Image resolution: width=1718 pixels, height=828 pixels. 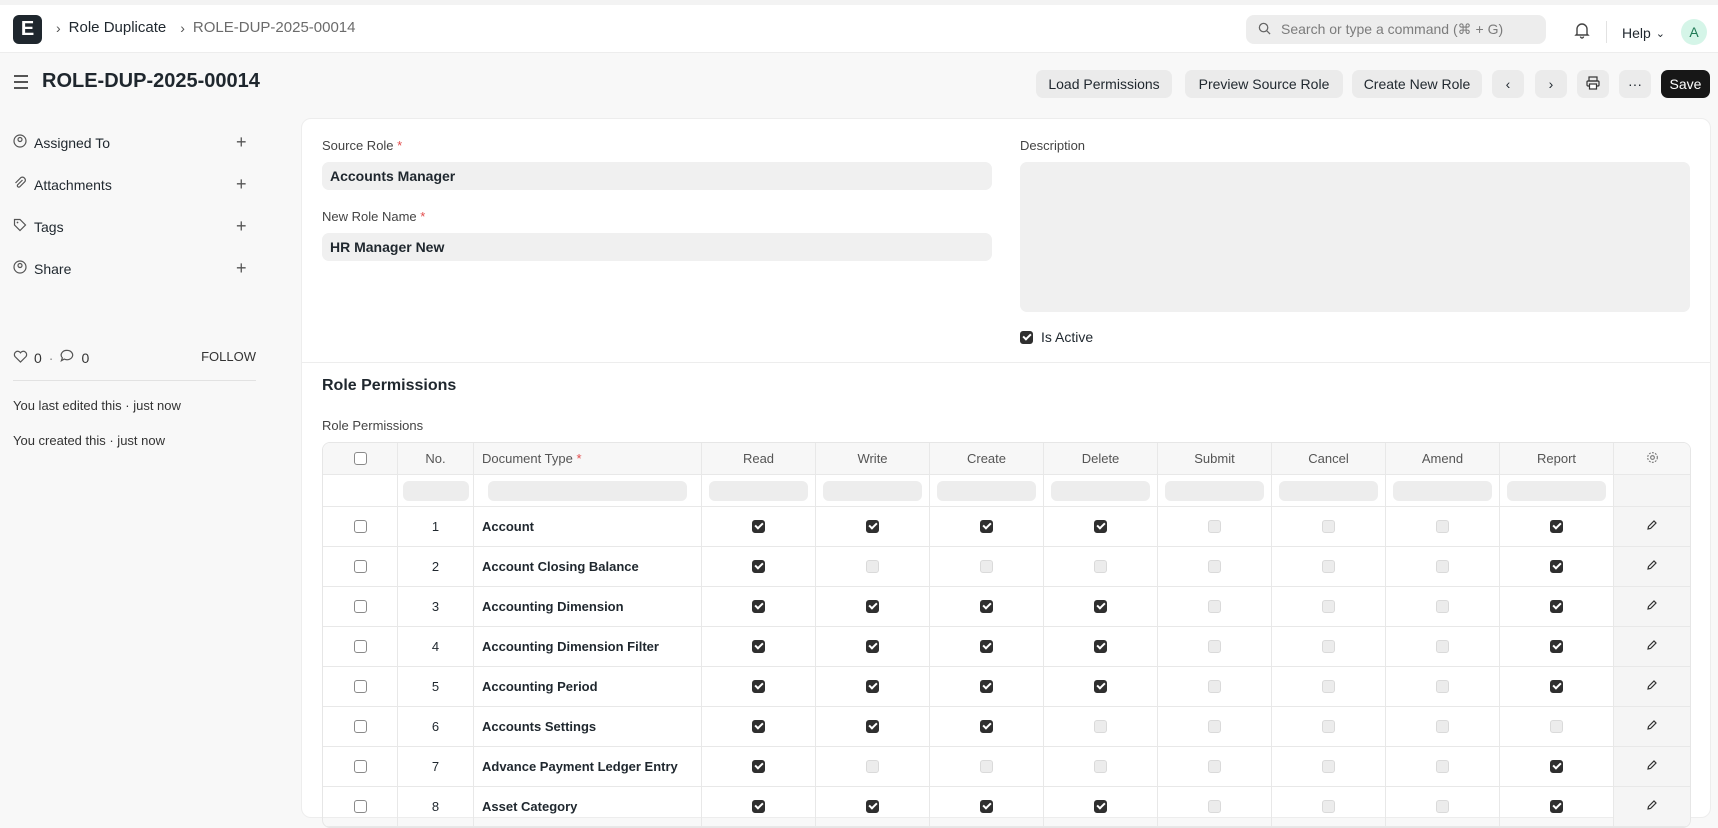 I want to click on table-row: 3 Accounting Dimension, so click(x=1006, y=607).